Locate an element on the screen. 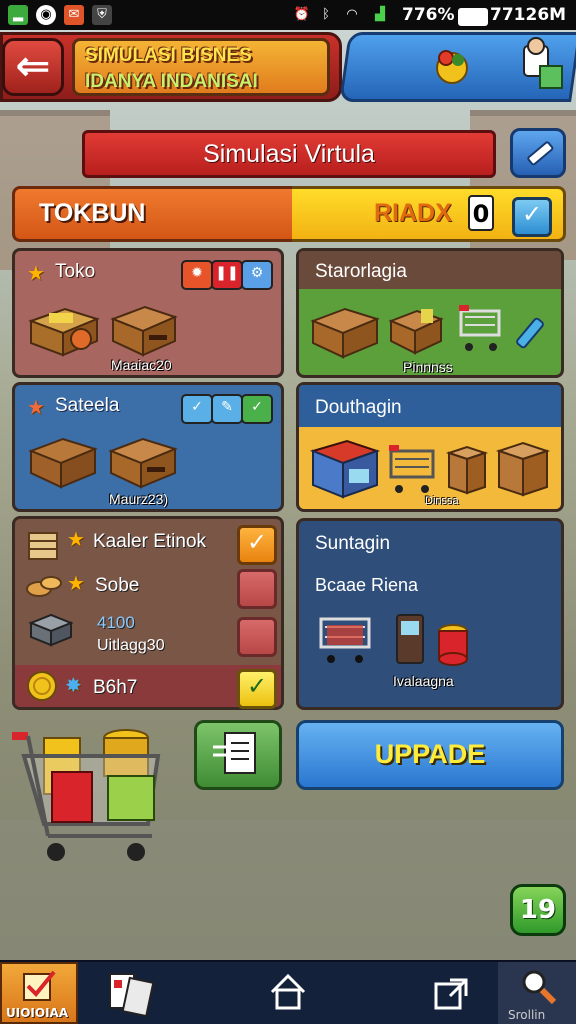 This screenshot has width=576, height=1024. shop-building-icon is located at coordinates (345, 469).